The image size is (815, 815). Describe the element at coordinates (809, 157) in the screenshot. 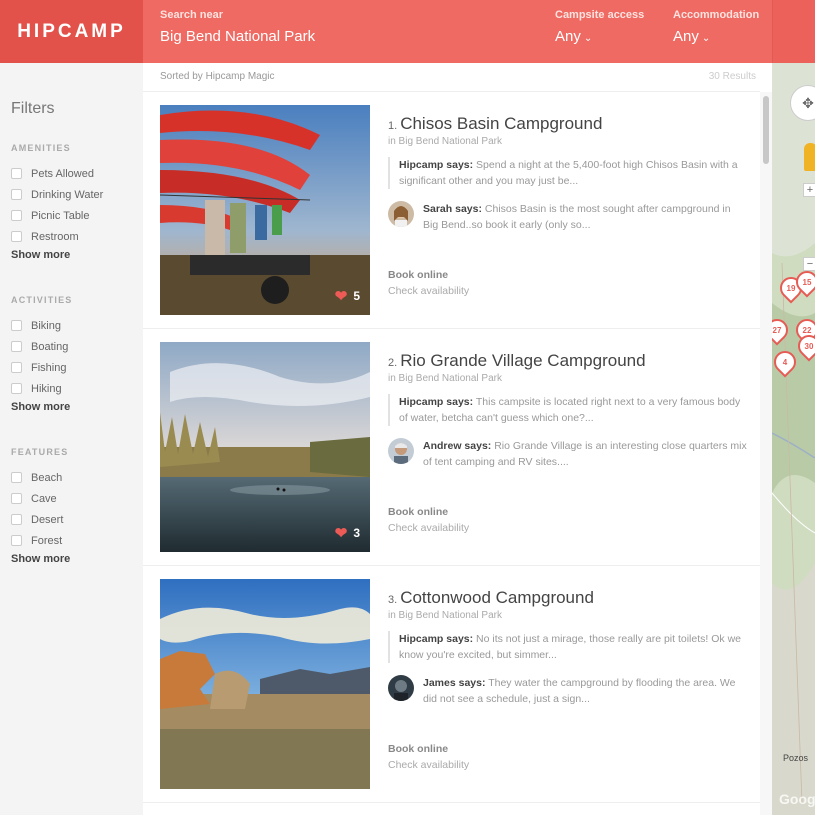

I see `street-view-icon` at that location.